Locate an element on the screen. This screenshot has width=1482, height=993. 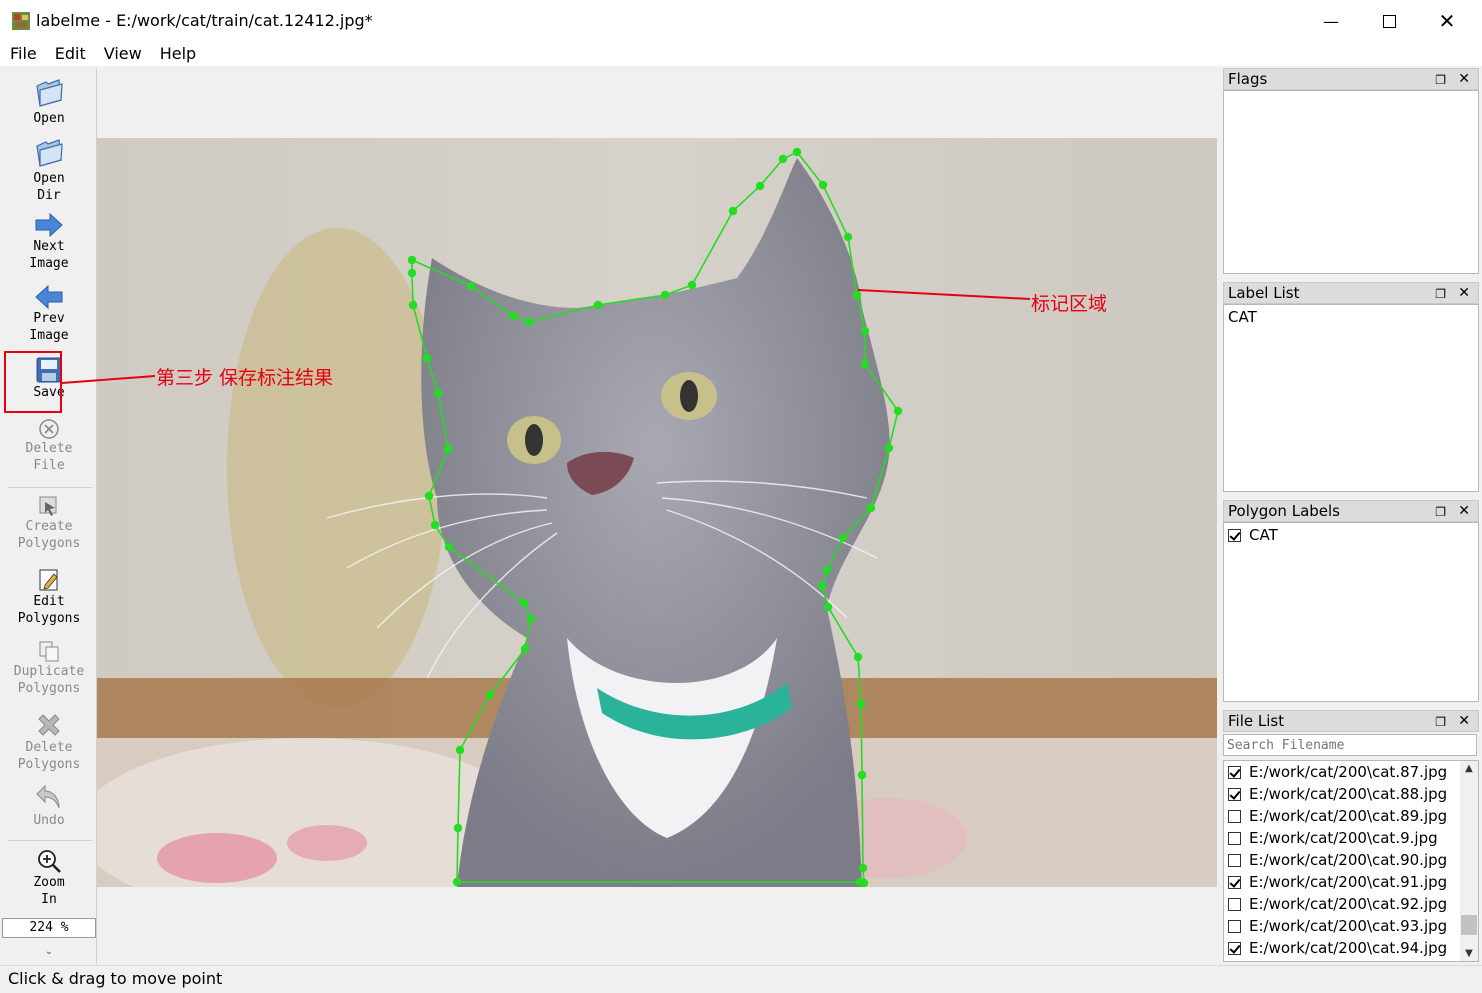
label-list-item: CAT is located at coordinates (1351, 317).